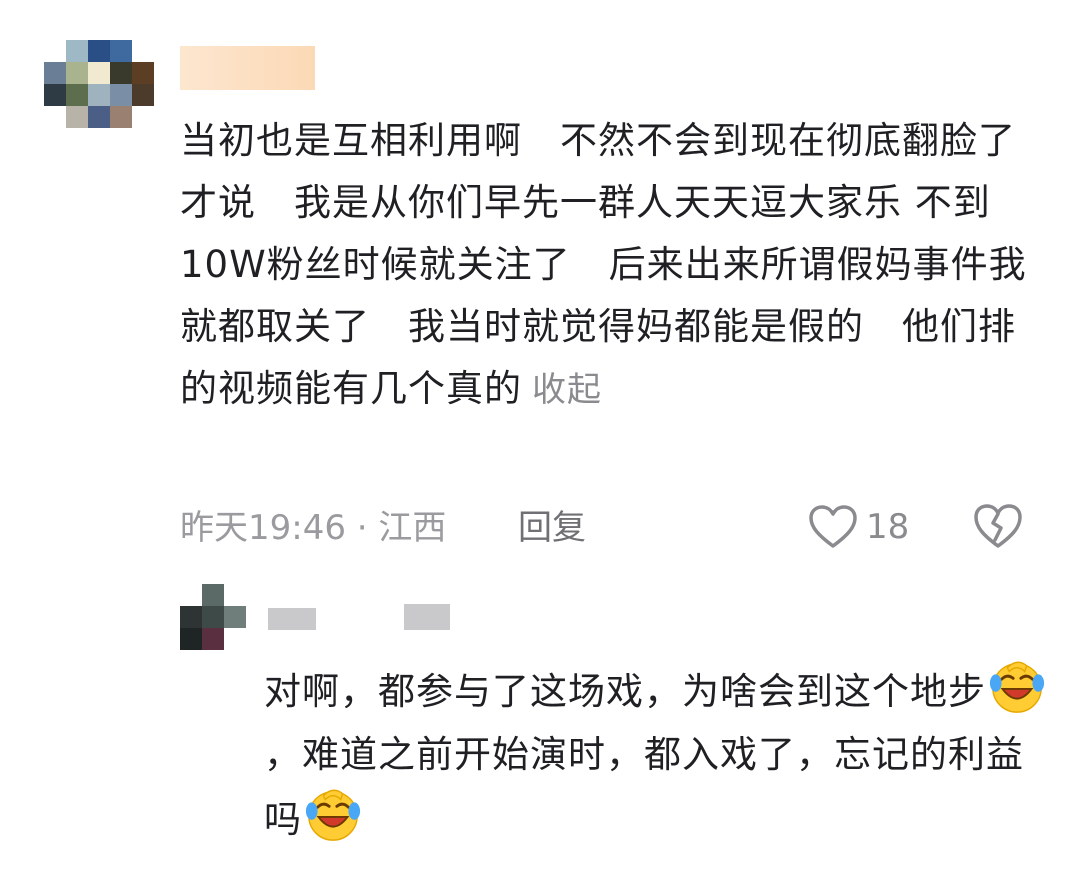 This screenshot has width=1079, height=869. I want to click on commenter-avatar, so click(100, 88).